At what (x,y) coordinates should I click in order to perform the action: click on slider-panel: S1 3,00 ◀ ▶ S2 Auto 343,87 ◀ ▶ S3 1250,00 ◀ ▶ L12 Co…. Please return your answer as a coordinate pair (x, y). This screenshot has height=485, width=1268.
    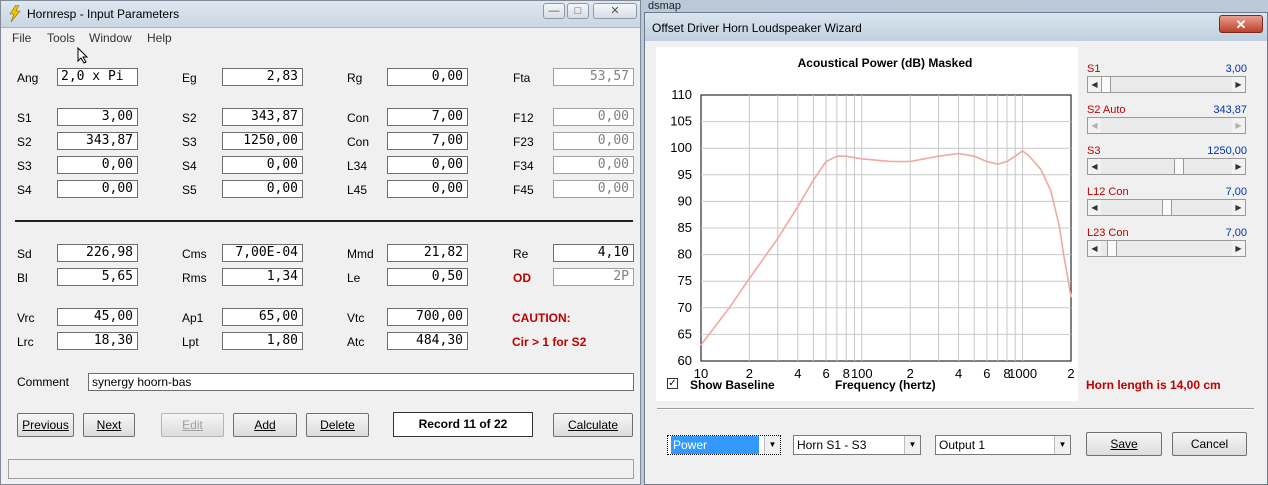
    Looking at the image, I should click on (1170, 168).